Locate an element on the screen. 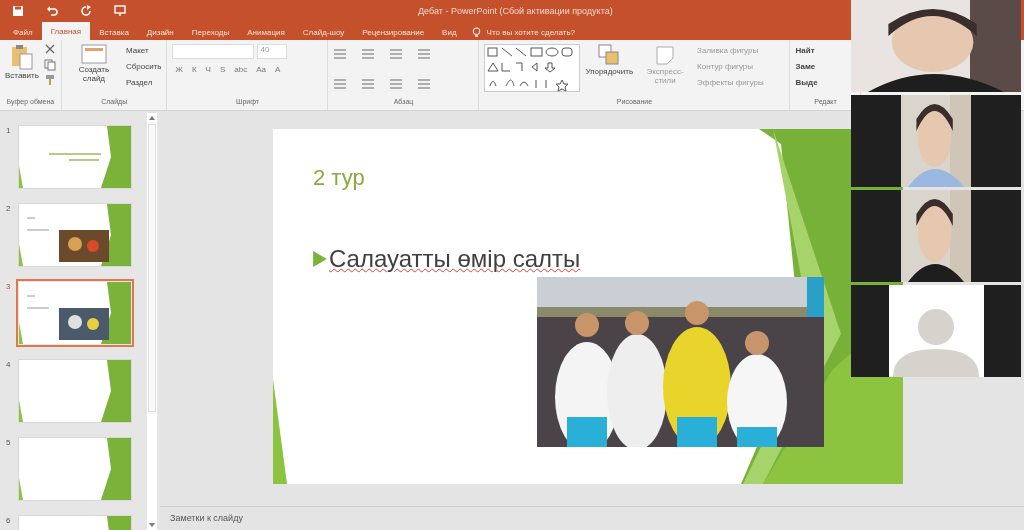 Image resolution: width=1024 pixels, height=530 pixels. avatar-silhouette-icon is located at coordinates (936, 342).